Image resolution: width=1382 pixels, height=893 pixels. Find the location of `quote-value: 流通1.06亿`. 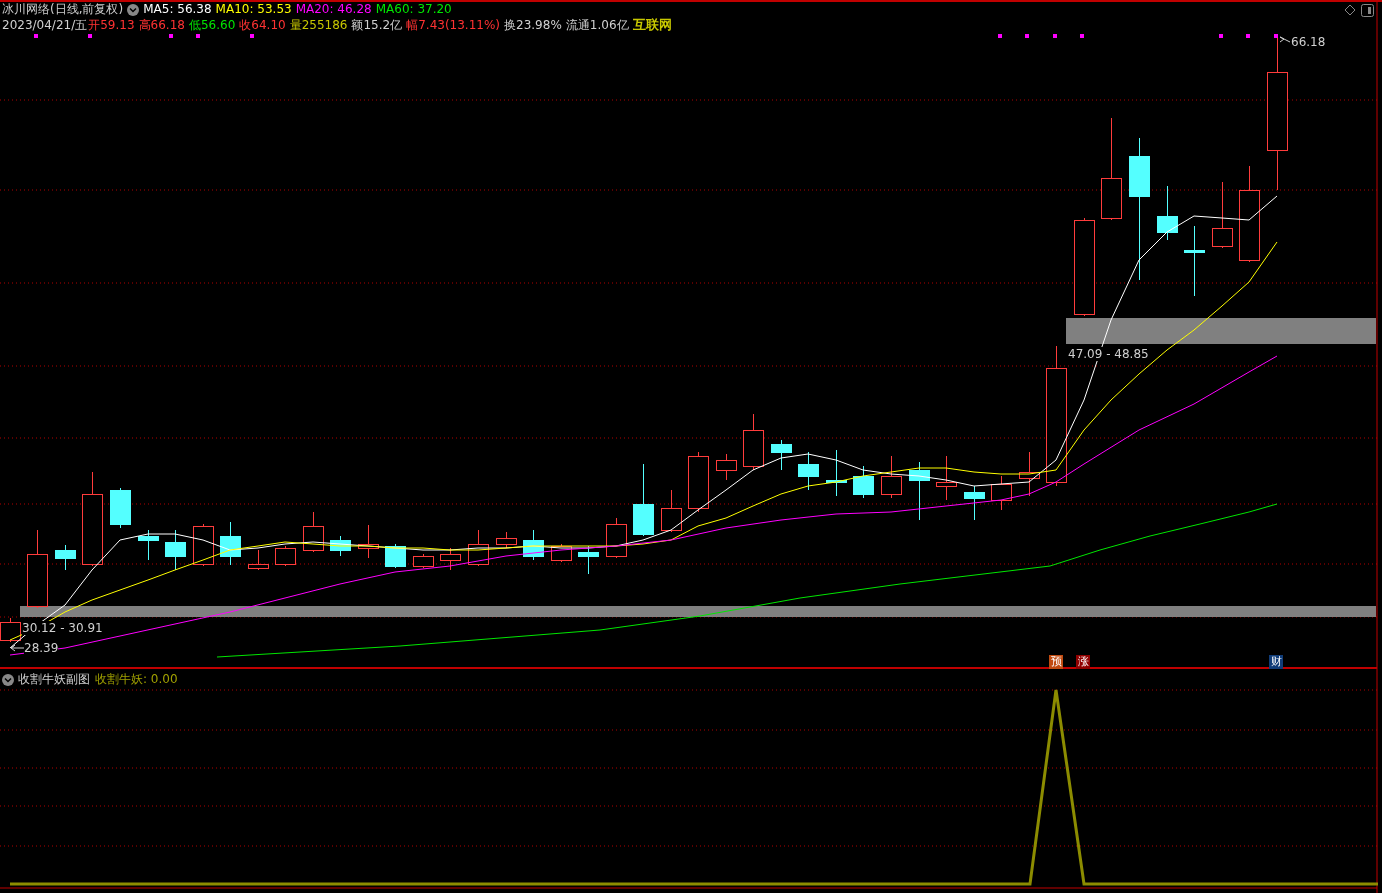

quote-value: 流通1.06亿 is located at coordinates (597, 25).